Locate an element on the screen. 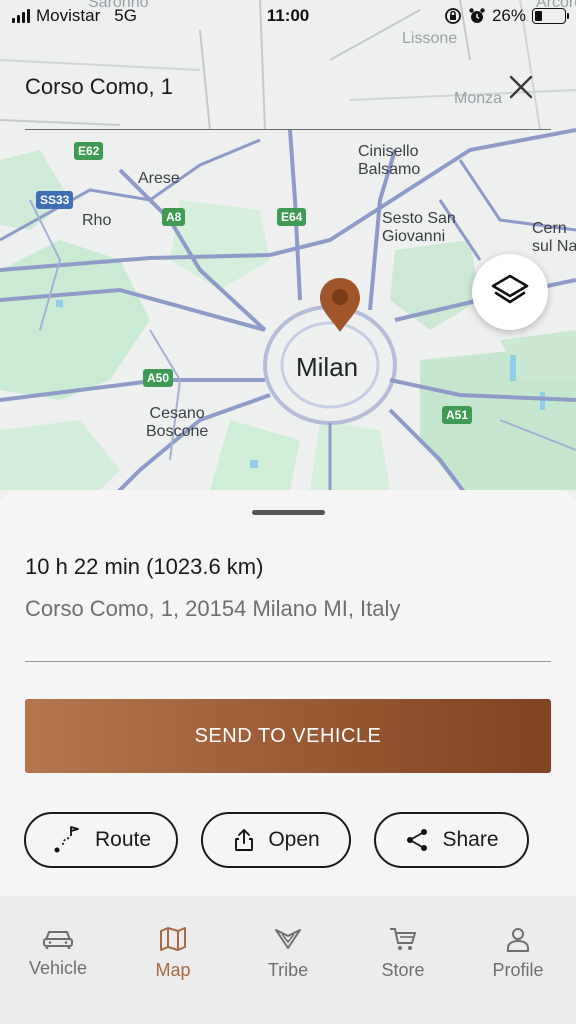 The width and height of the screenshot is (576, 1024). share-out-icon is located at coordinates (244, 840).